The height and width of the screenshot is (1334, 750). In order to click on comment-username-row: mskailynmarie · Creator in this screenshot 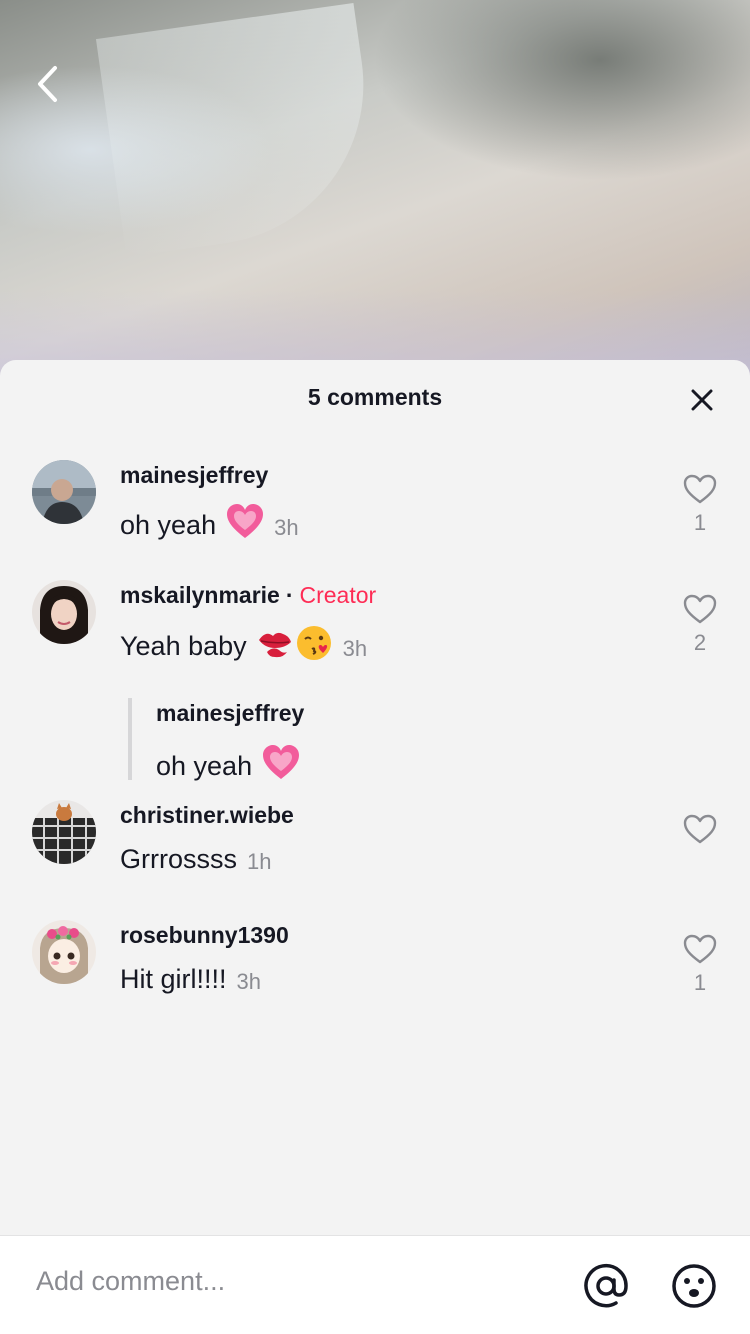, I will do `click(248, 595)`.